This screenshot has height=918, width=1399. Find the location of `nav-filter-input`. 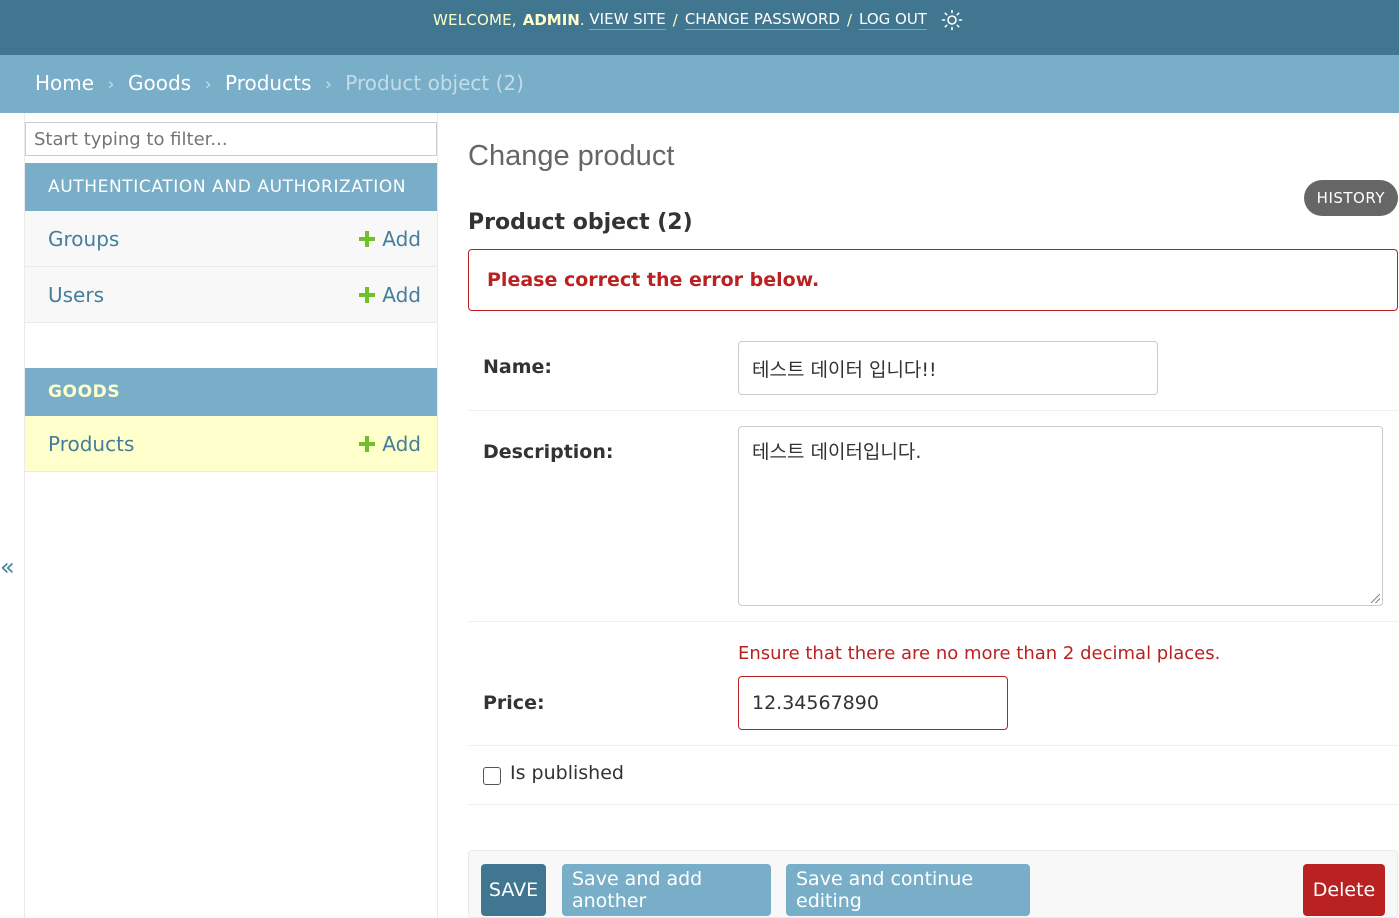

nav-filter-input is located at coordinates (231, 139).